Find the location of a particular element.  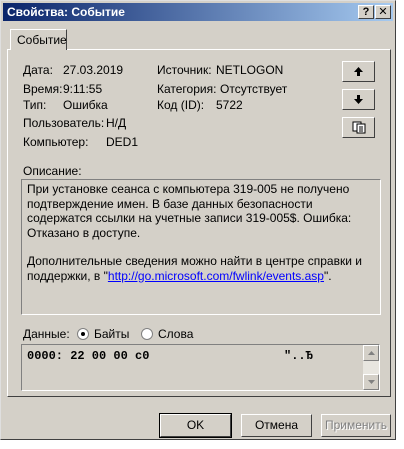

data-ascii: "..Ђ is located at coordinates (298, 356).